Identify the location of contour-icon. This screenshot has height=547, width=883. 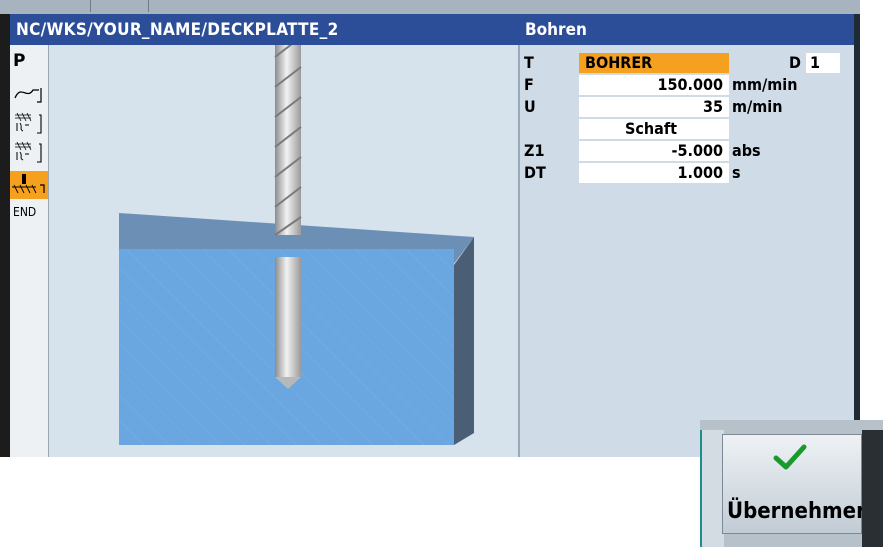
(28, 95).